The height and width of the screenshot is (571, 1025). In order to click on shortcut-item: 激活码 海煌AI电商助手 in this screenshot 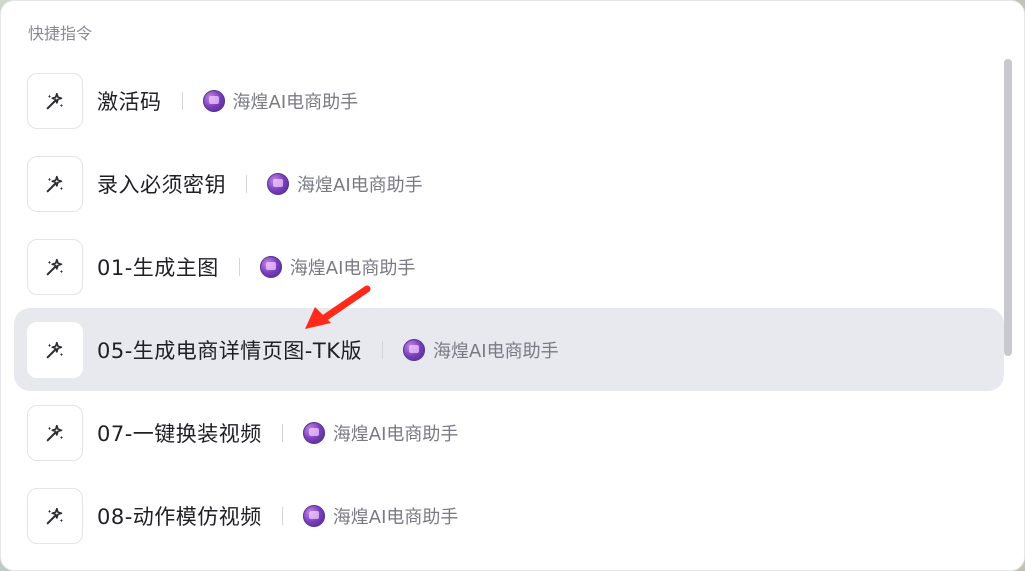, I will do `click(509, 100)`.